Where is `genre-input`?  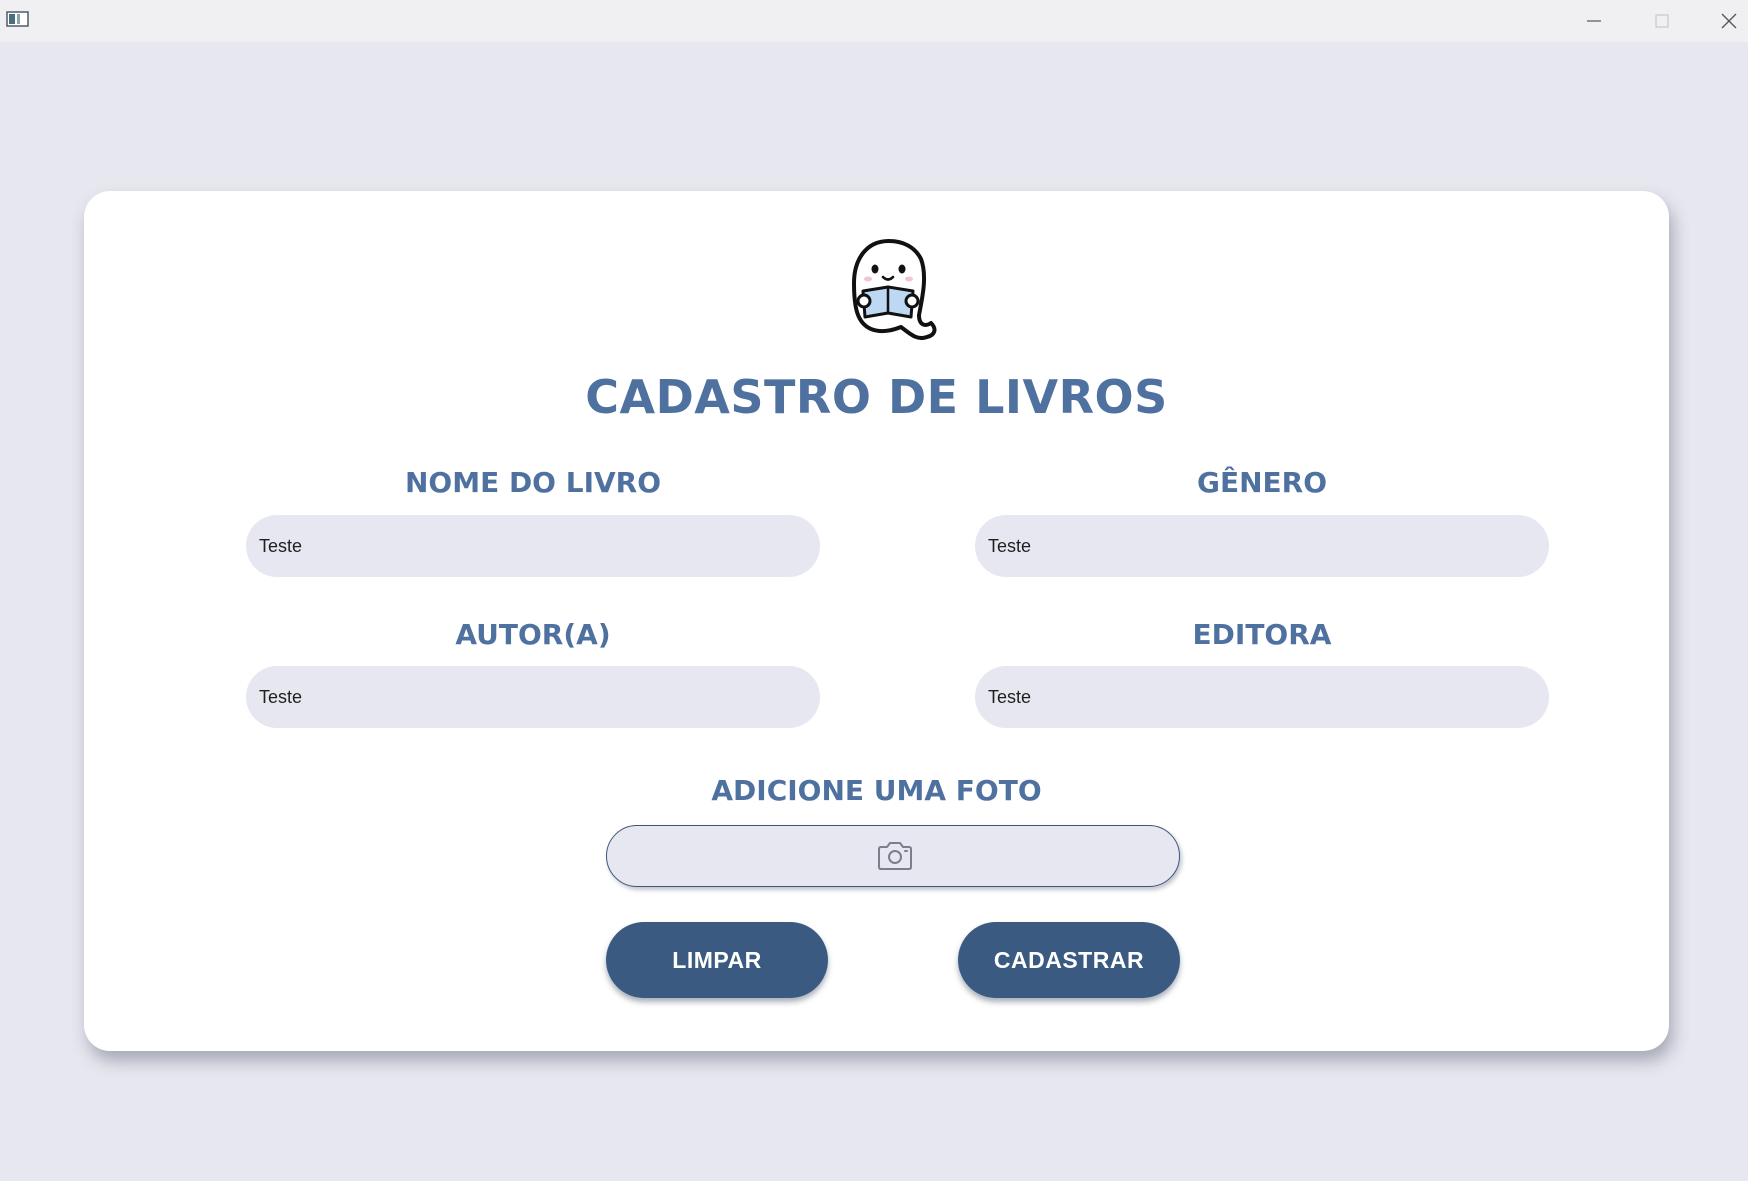
genre-input is located at coordinates (1262, 546).